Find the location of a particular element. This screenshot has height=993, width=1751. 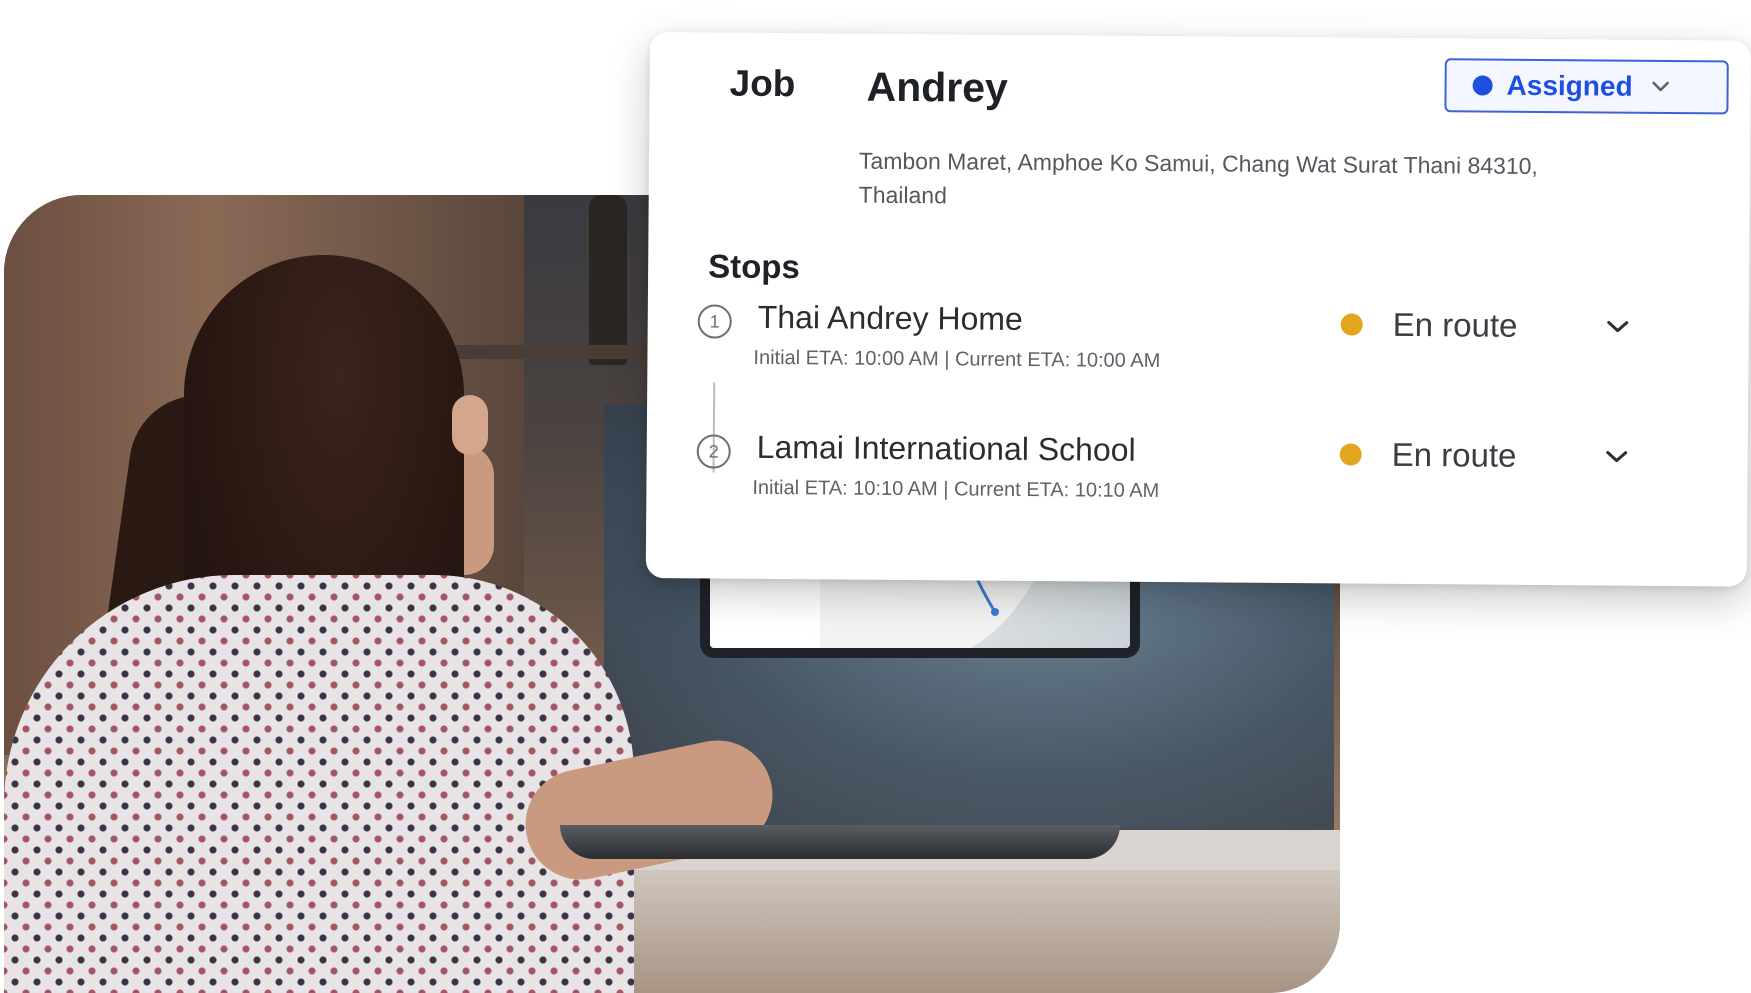

laptop-base is located at coordinates (840, 842).